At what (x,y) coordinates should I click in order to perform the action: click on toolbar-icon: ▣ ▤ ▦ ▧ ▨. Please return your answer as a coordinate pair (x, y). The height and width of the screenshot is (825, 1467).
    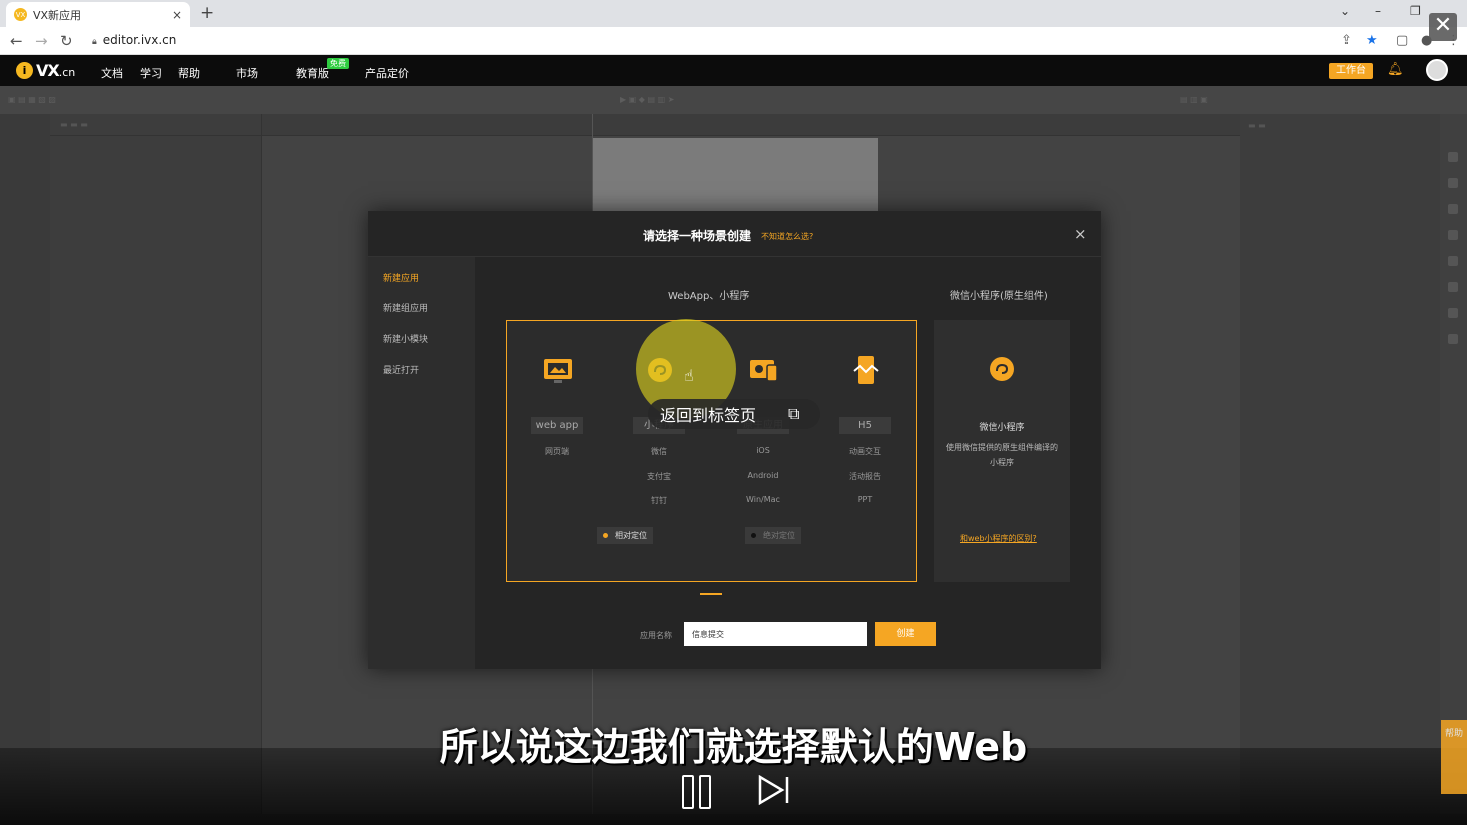
    Looking at the image, I should click on (32, 99).